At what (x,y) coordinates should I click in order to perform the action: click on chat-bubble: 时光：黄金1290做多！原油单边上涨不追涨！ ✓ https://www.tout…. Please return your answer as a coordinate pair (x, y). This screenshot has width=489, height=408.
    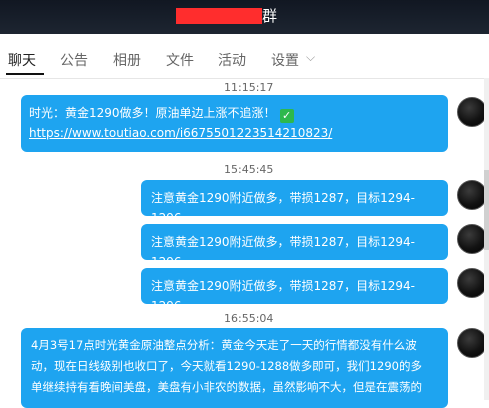
    Looking at the image, I should click on (234, 123).